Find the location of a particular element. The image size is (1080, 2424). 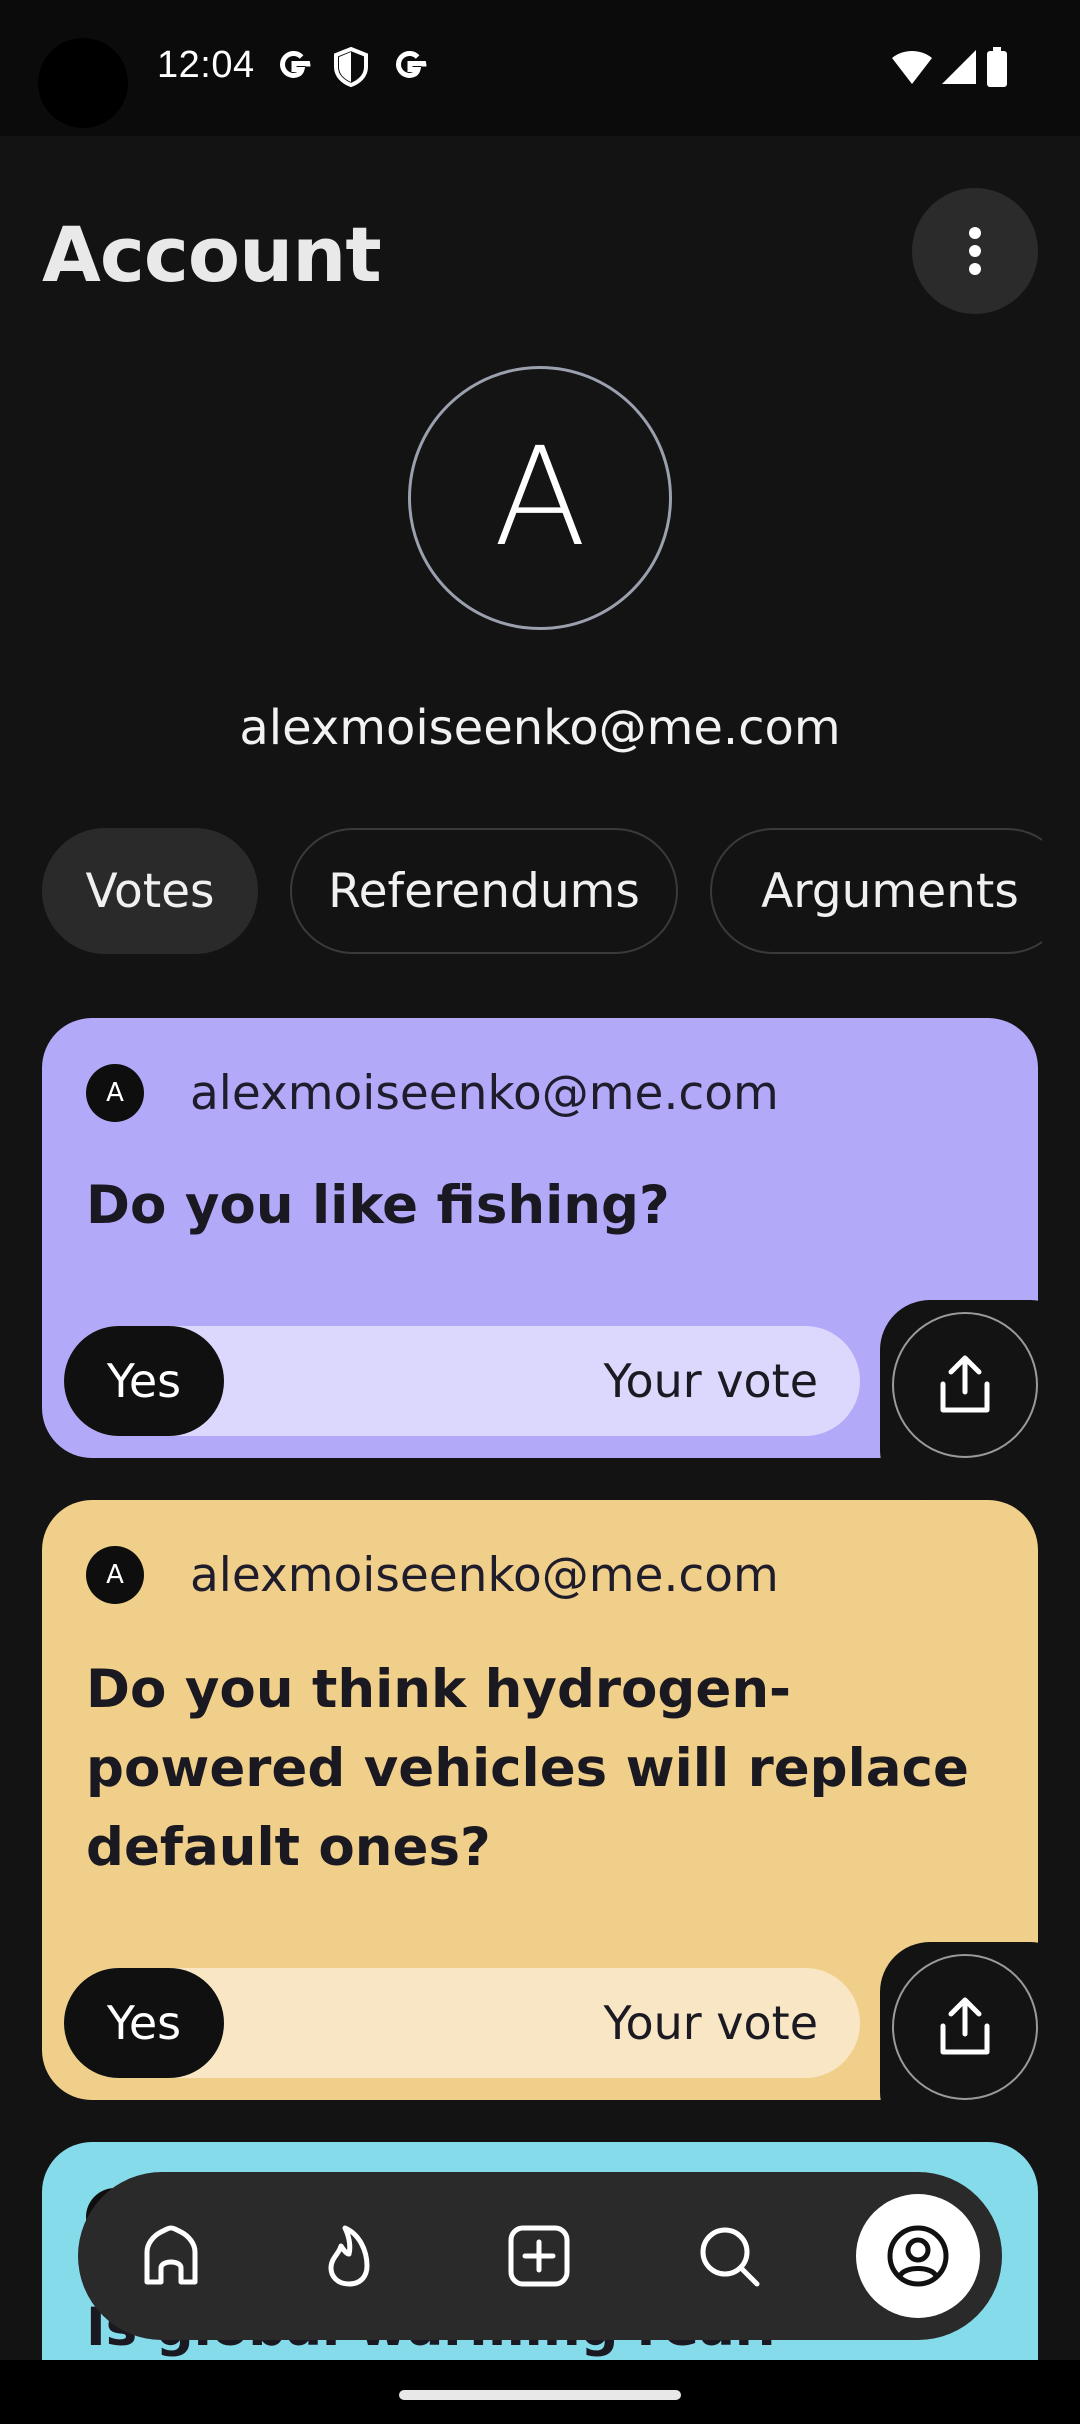

bottom-navigation is located at coordinates (540, 2256).